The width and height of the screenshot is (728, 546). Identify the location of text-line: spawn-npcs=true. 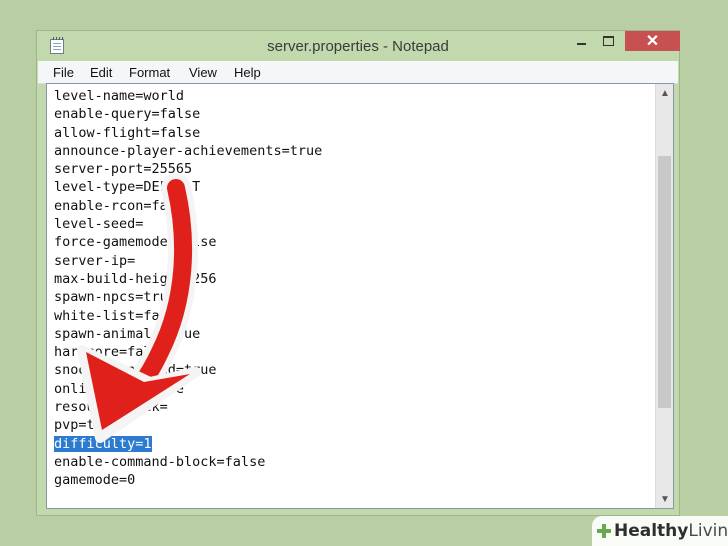
(353, 297).